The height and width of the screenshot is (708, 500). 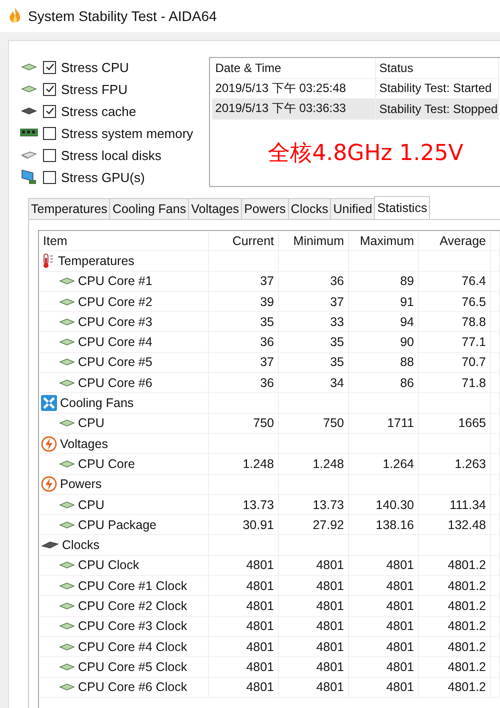 I want to click on log-row: 2019/5/13 下午 03:36:33 Stability Test: Stopped, so click(x=355, y=109).